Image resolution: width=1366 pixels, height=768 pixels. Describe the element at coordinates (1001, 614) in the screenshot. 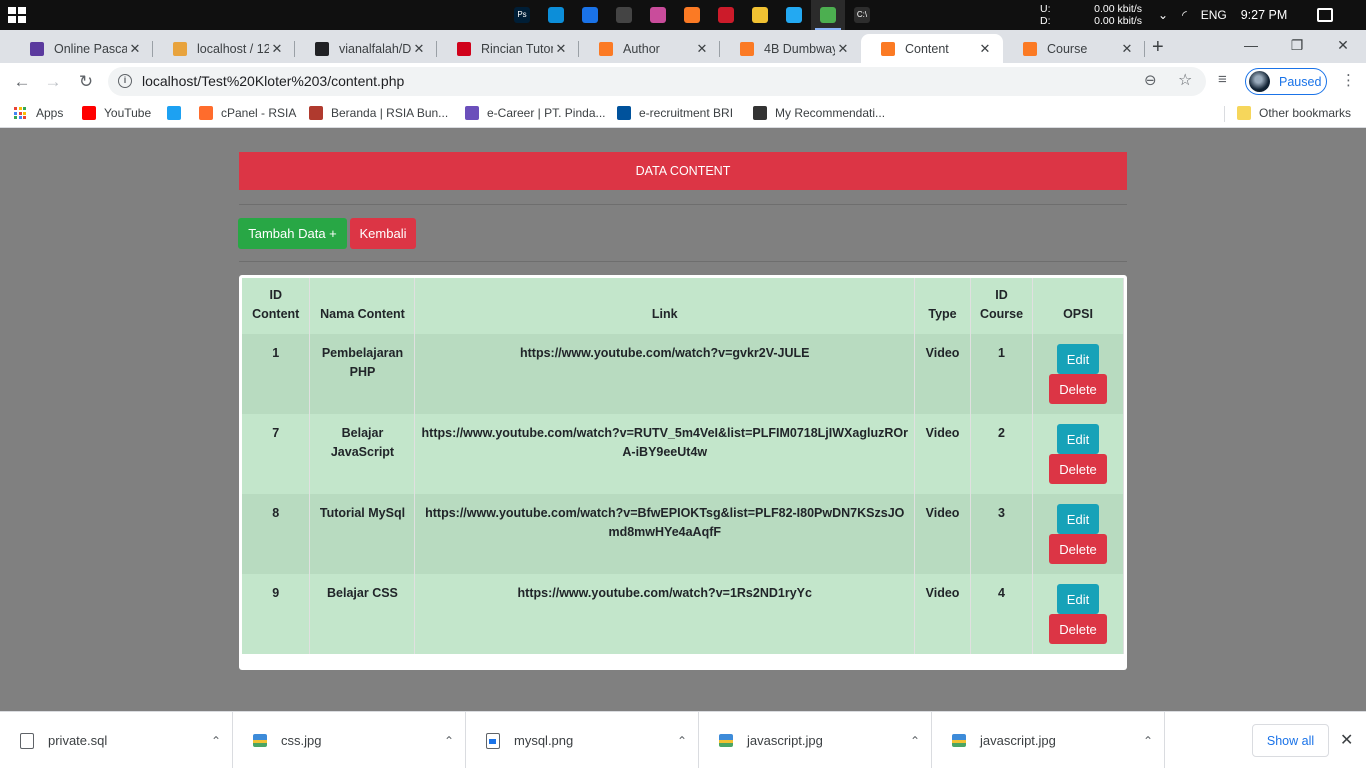

I see `cell-course: 4` at that location.